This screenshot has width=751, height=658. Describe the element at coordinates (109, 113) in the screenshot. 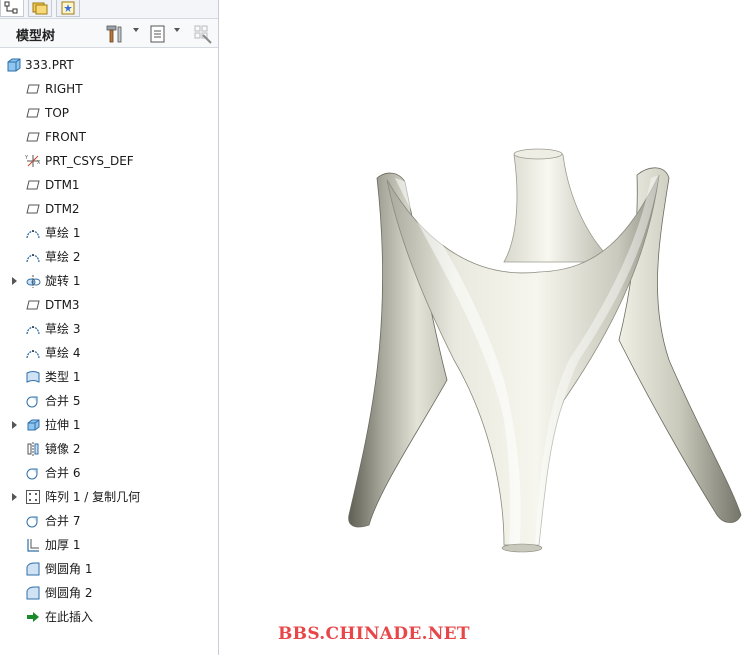

I see `tree-item: TOP` at that location.